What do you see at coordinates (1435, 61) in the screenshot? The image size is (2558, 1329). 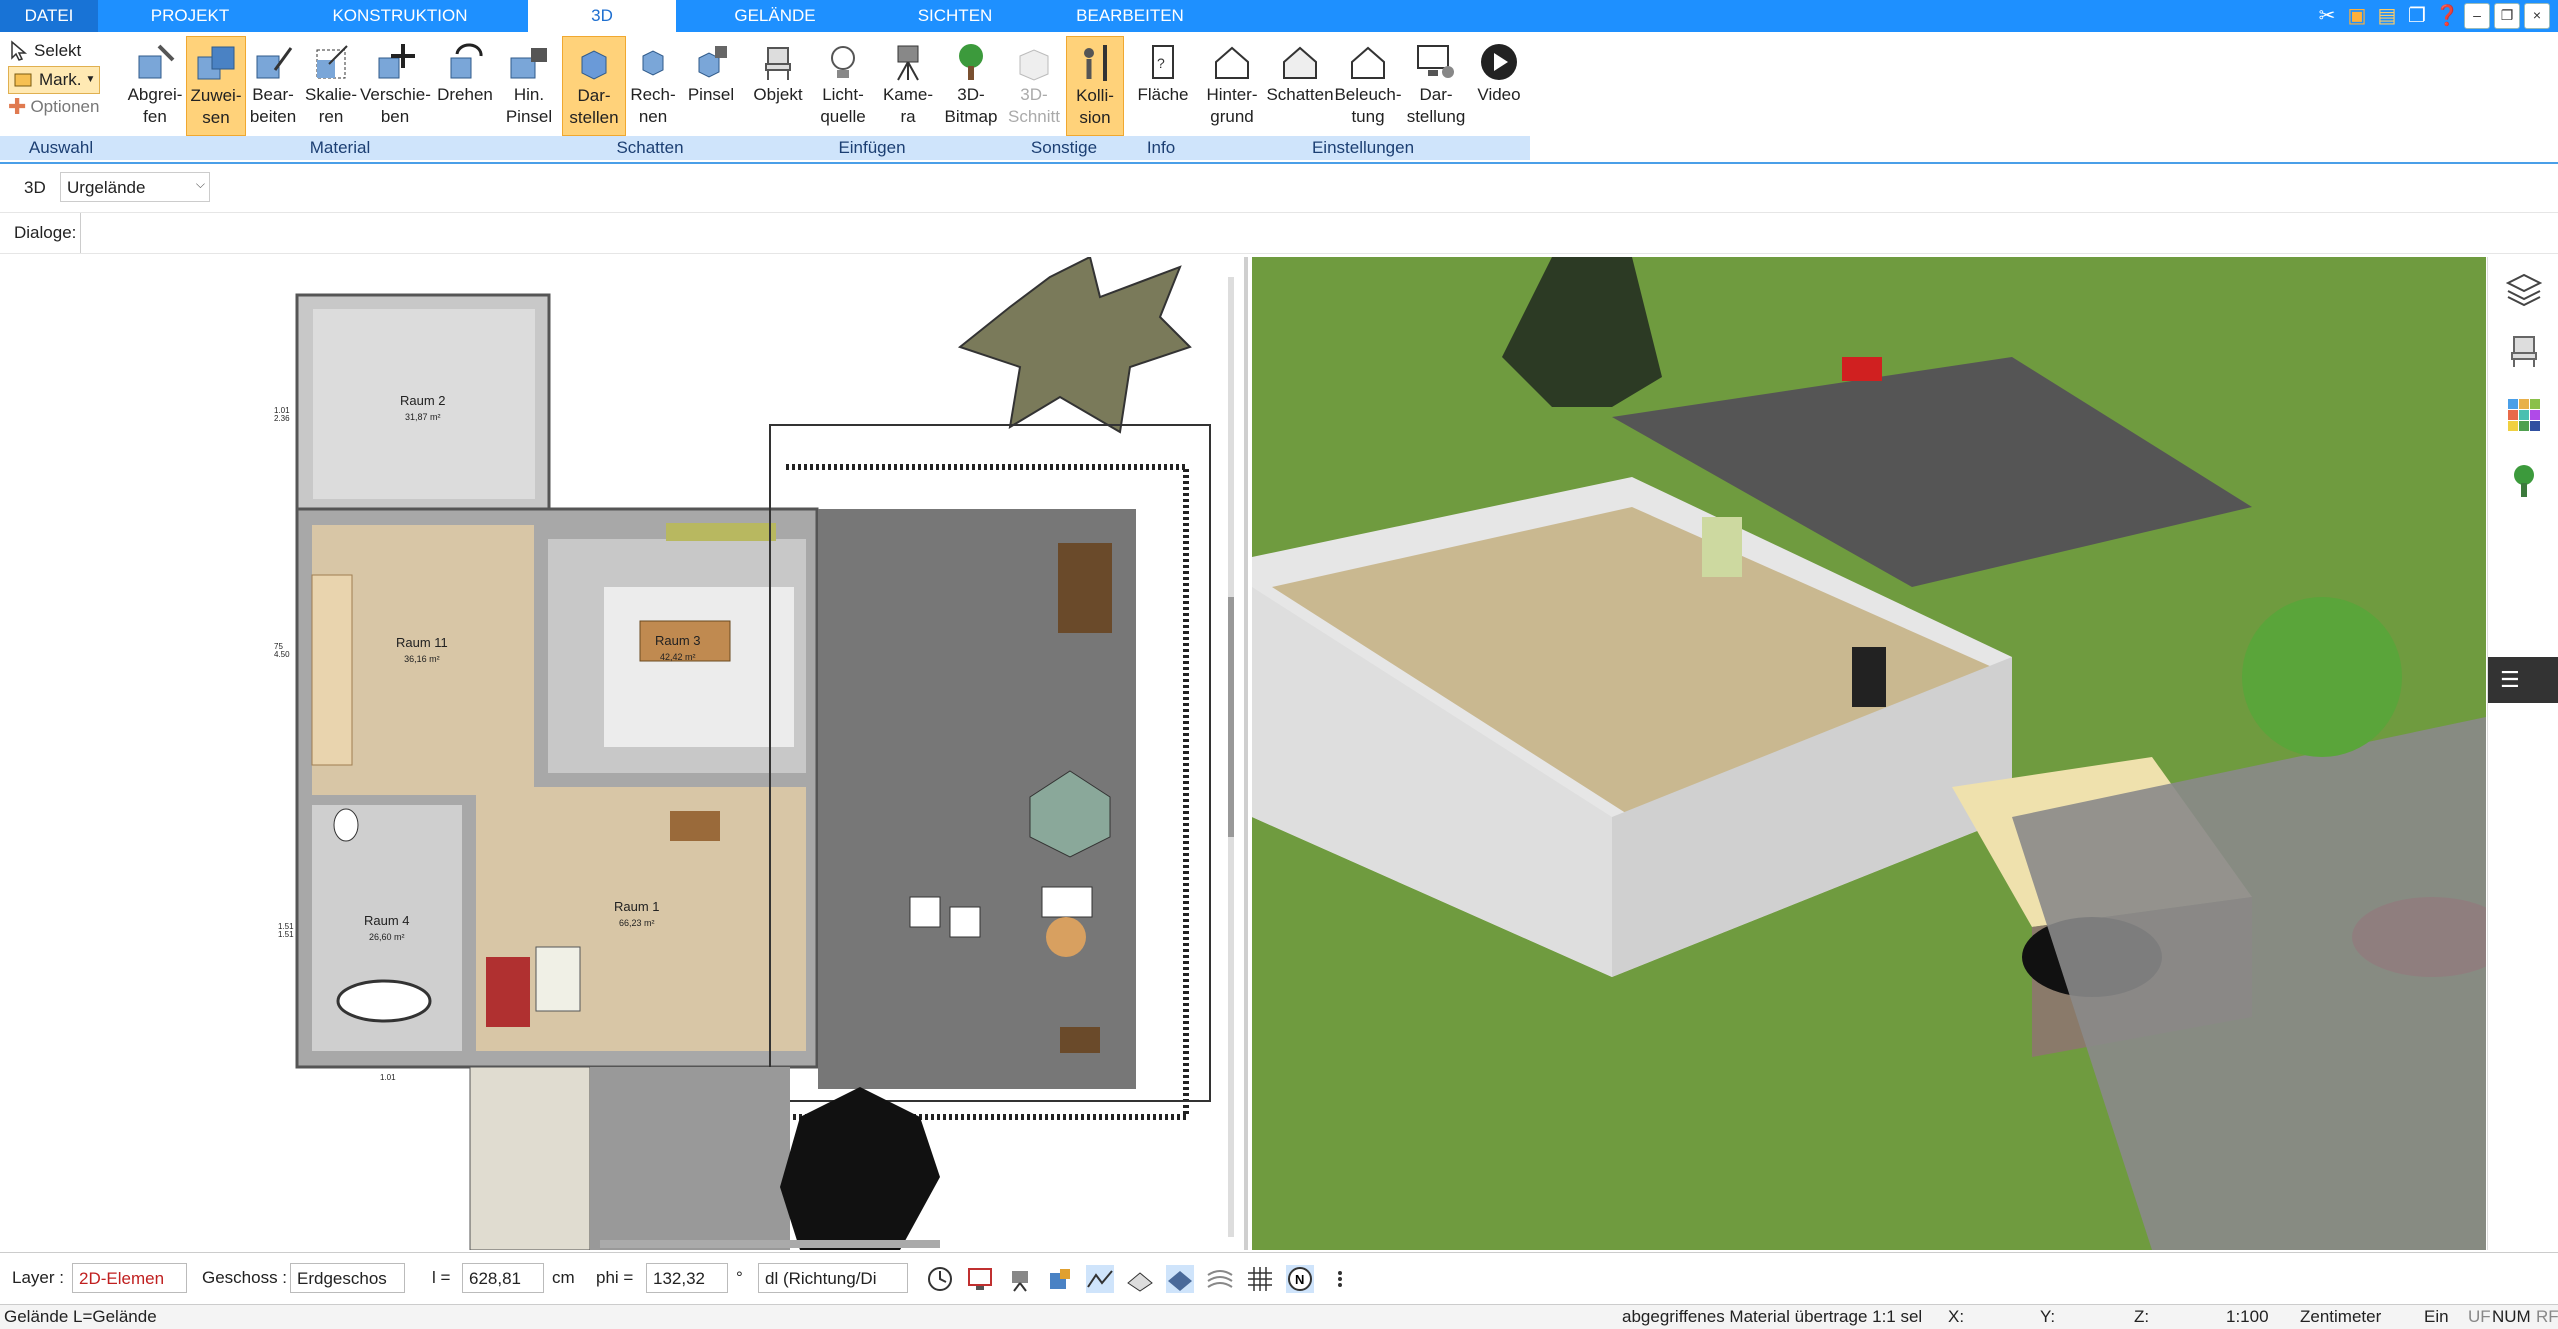 I see `monitor-icon` at bounding box center [1435, 61].